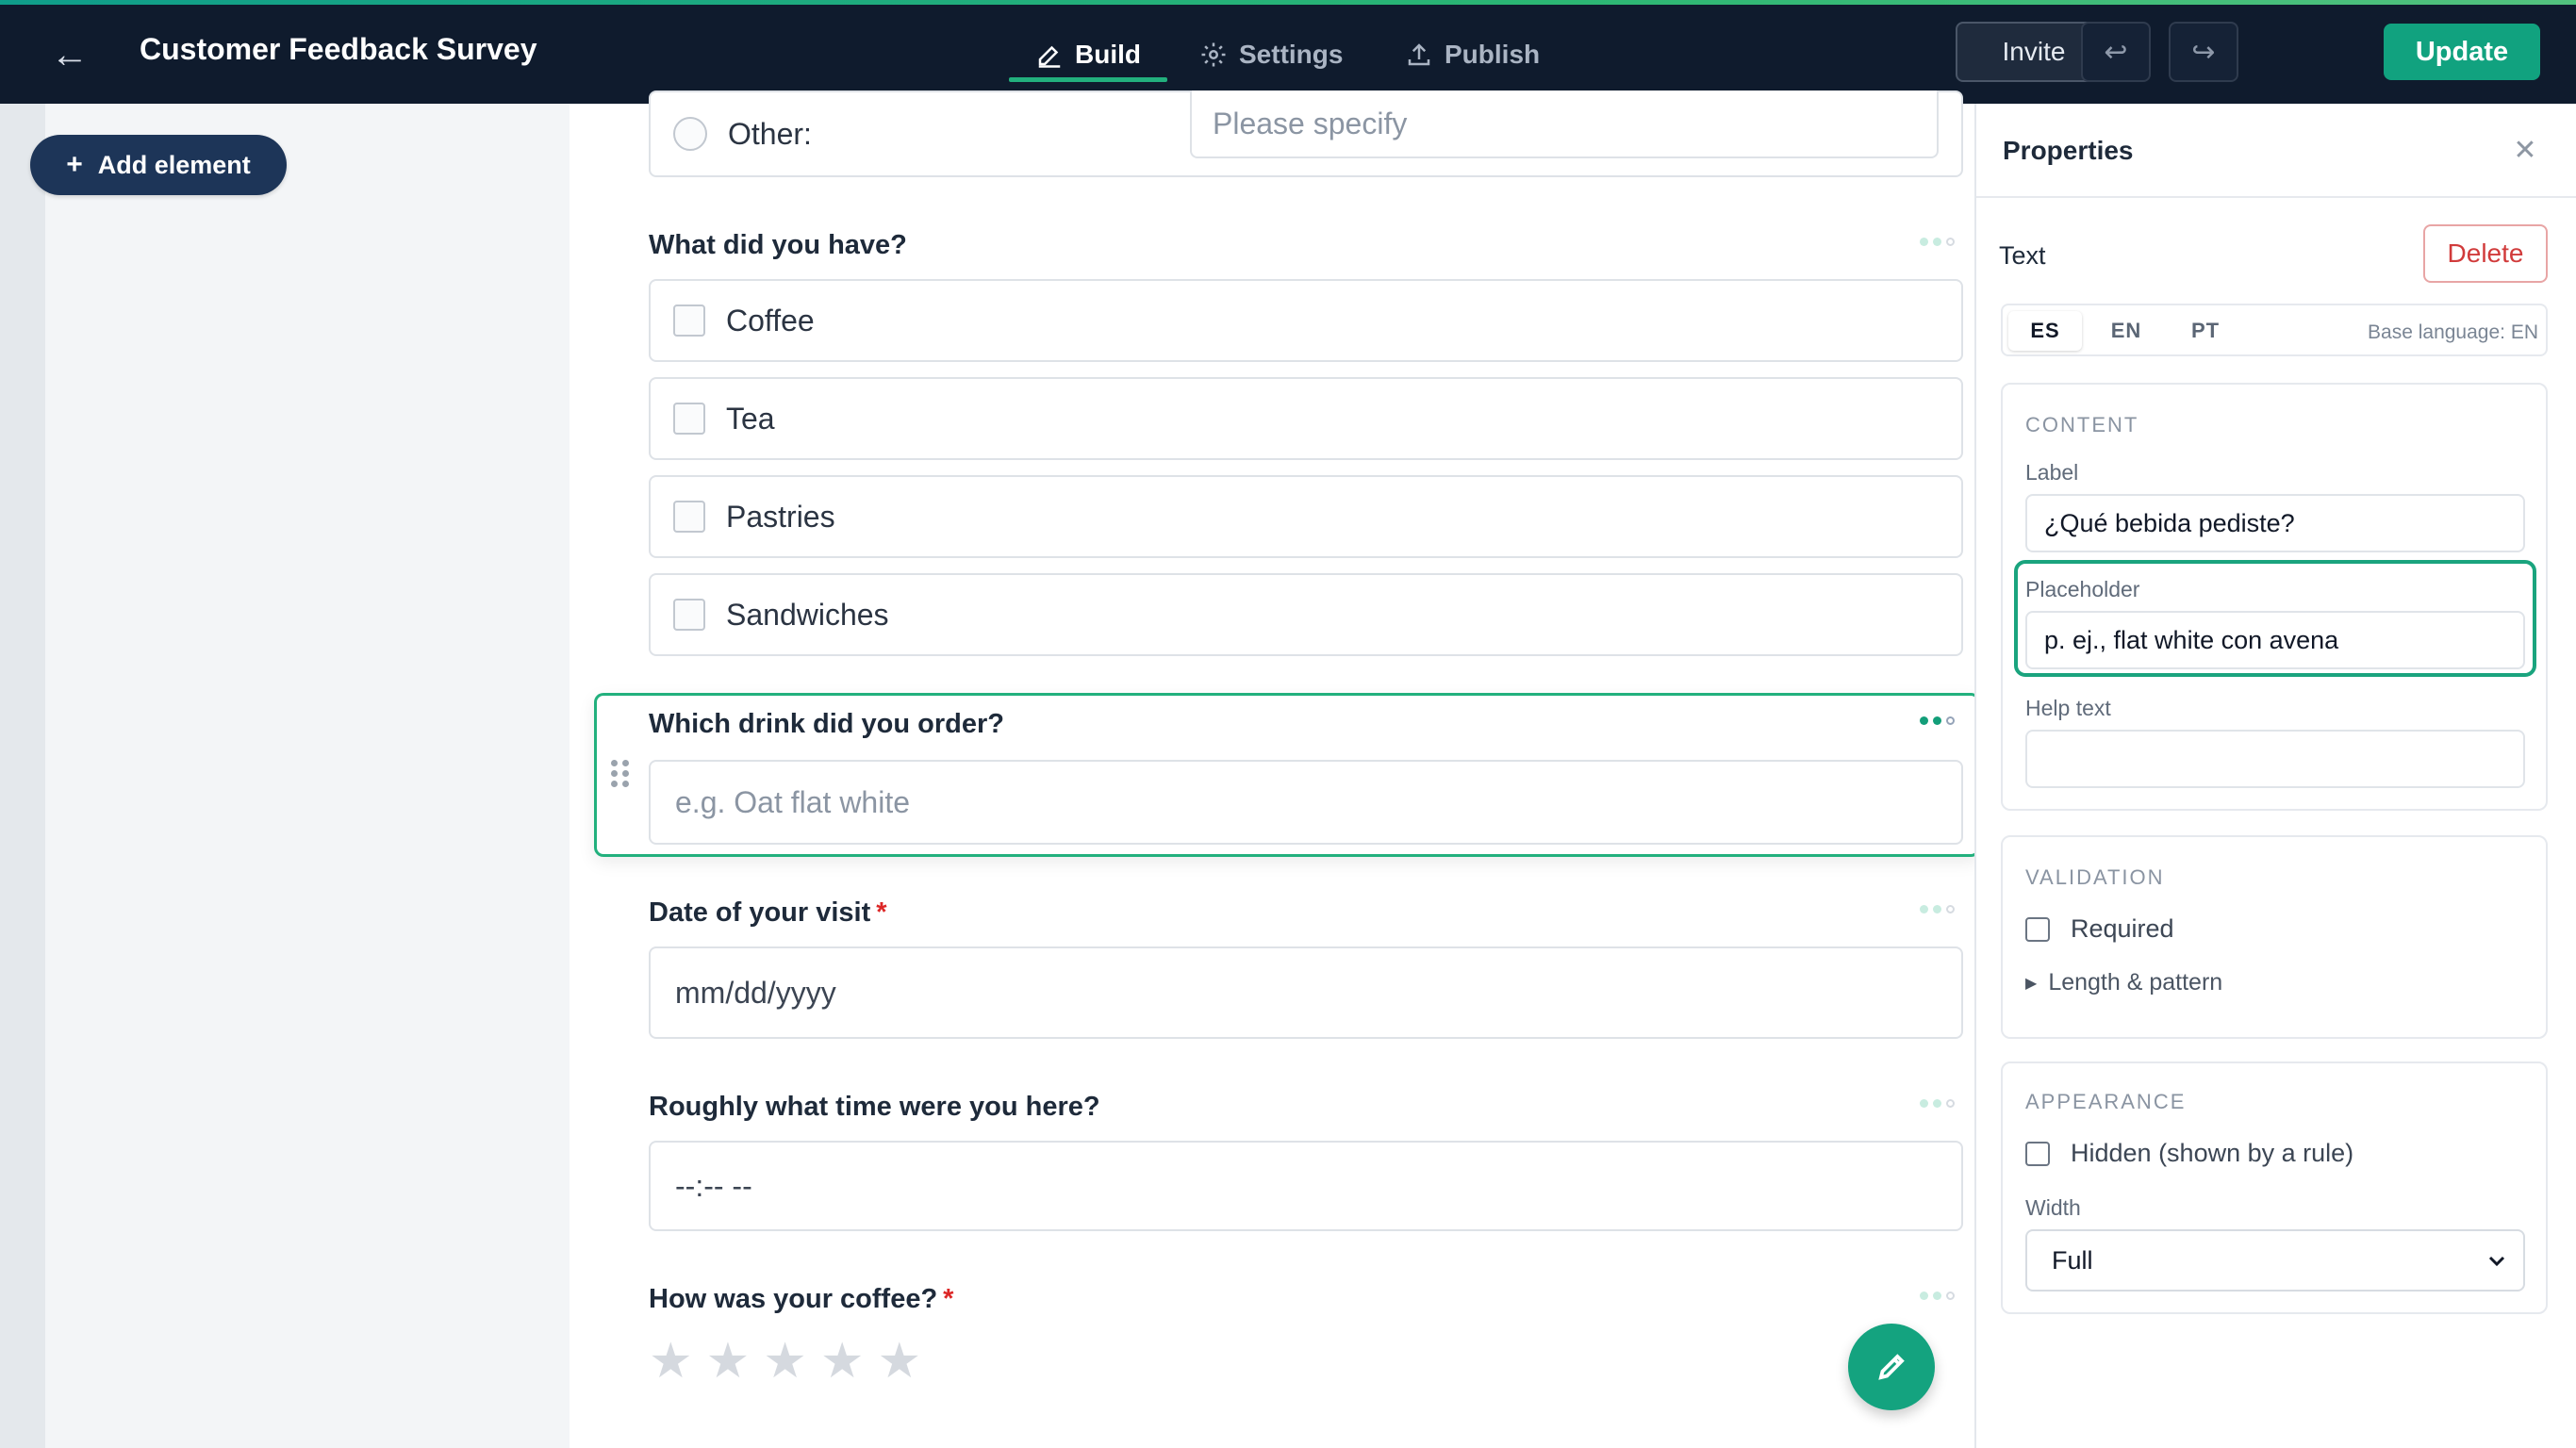 Image resolution: width=2576 pixels, height=1448 pixels. Describe the element at coordinates (174, 164) in the screenshot. I see `add-element-label: Add element` at that location.